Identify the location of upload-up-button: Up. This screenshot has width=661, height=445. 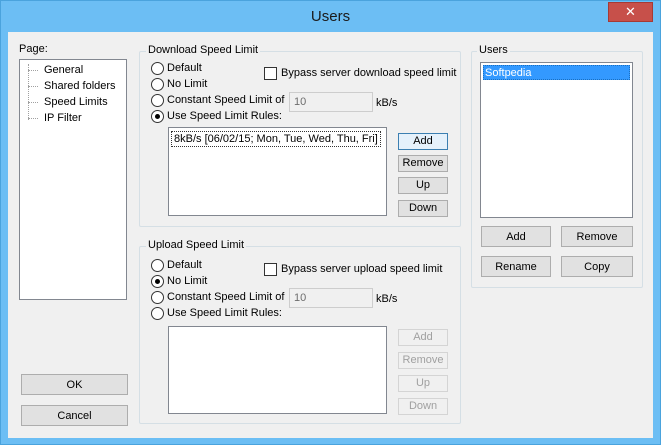
(423, 383).